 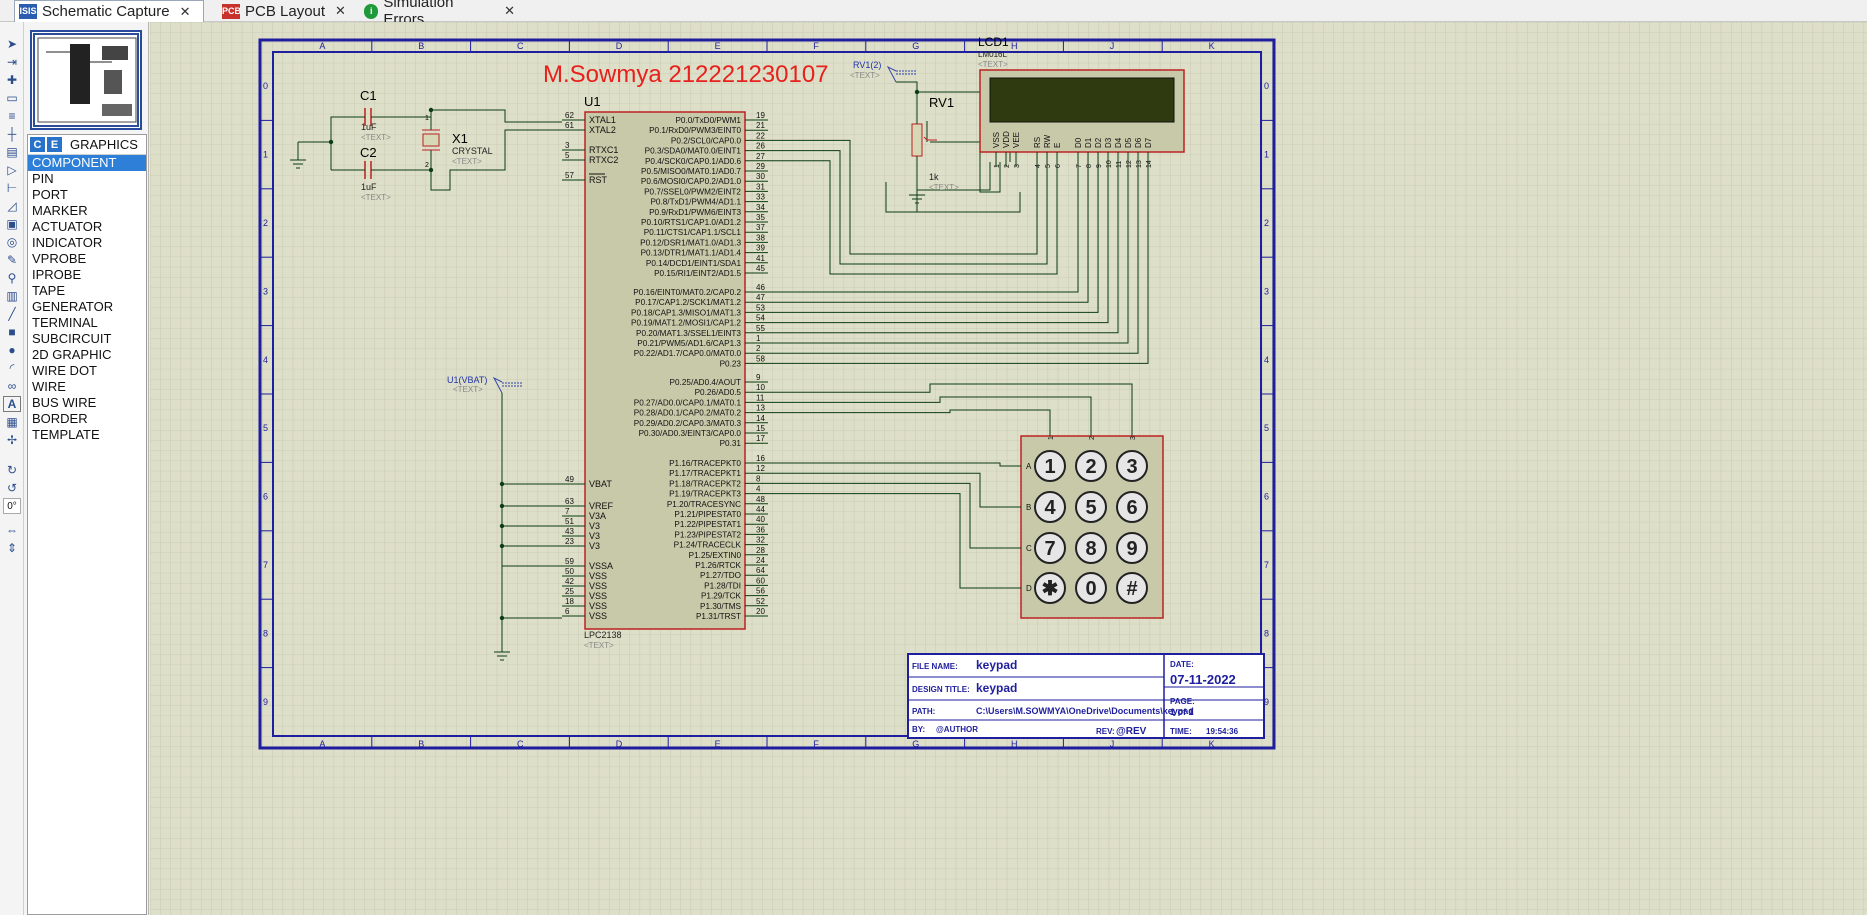 What do you see at coordinates (12, 332) in the screenshot?
I see `box-icon: ■` at bounding box center [12, 332].